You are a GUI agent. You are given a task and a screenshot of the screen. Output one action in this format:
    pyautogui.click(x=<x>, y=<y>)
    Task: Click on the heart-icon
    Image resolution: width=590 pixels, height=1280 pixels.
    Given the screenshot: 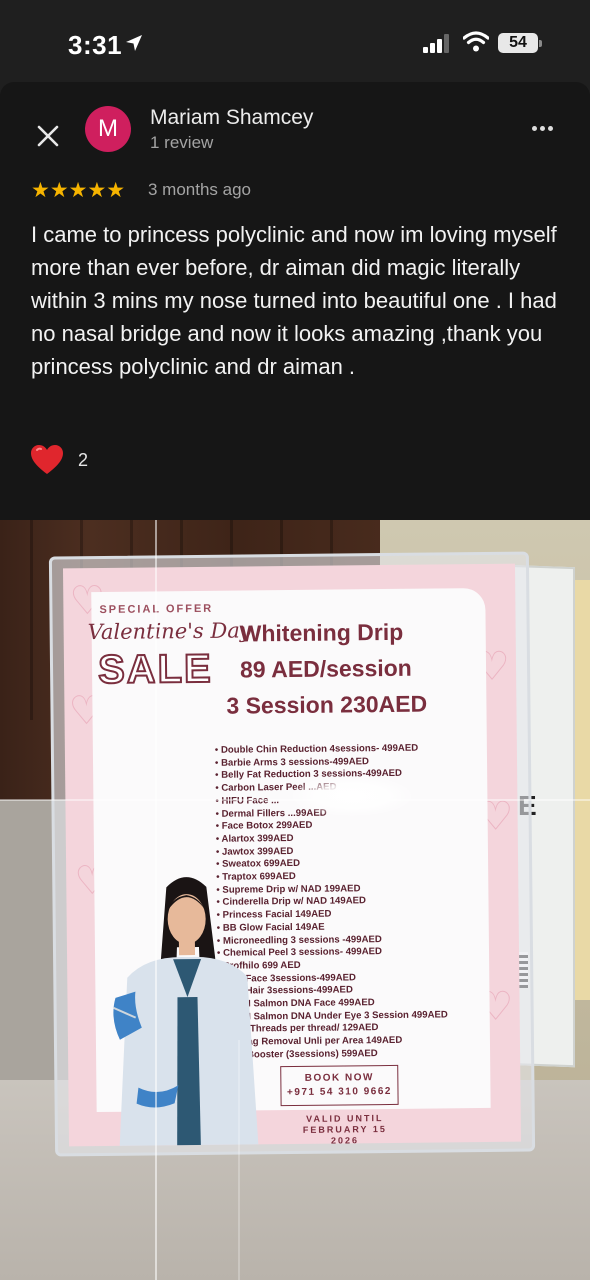 What is the action you would take?
    pyautogui.click(x=47, y=462)
    